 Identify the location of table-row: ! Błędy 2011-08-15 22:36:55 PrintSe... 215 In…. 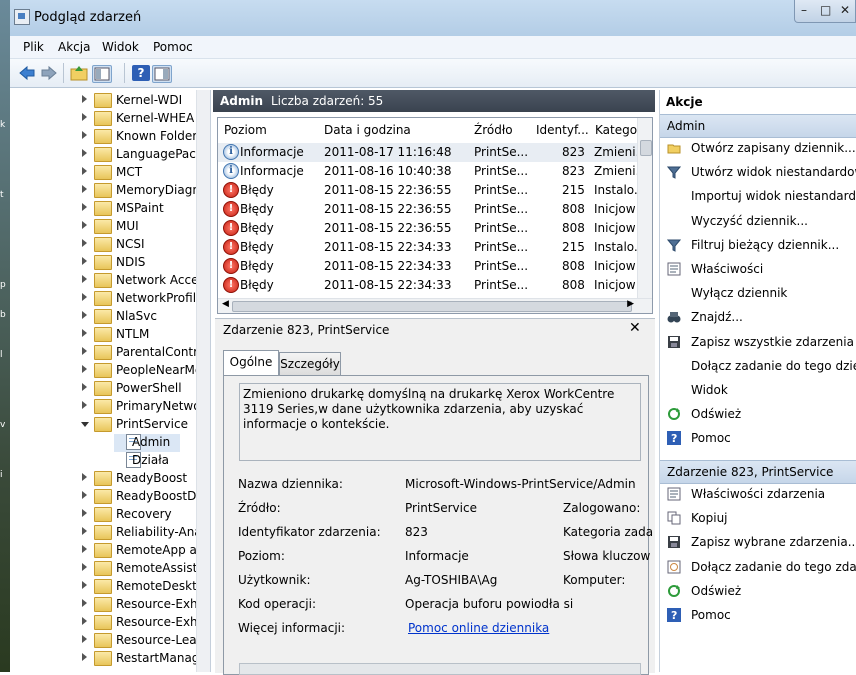
(428, 190).